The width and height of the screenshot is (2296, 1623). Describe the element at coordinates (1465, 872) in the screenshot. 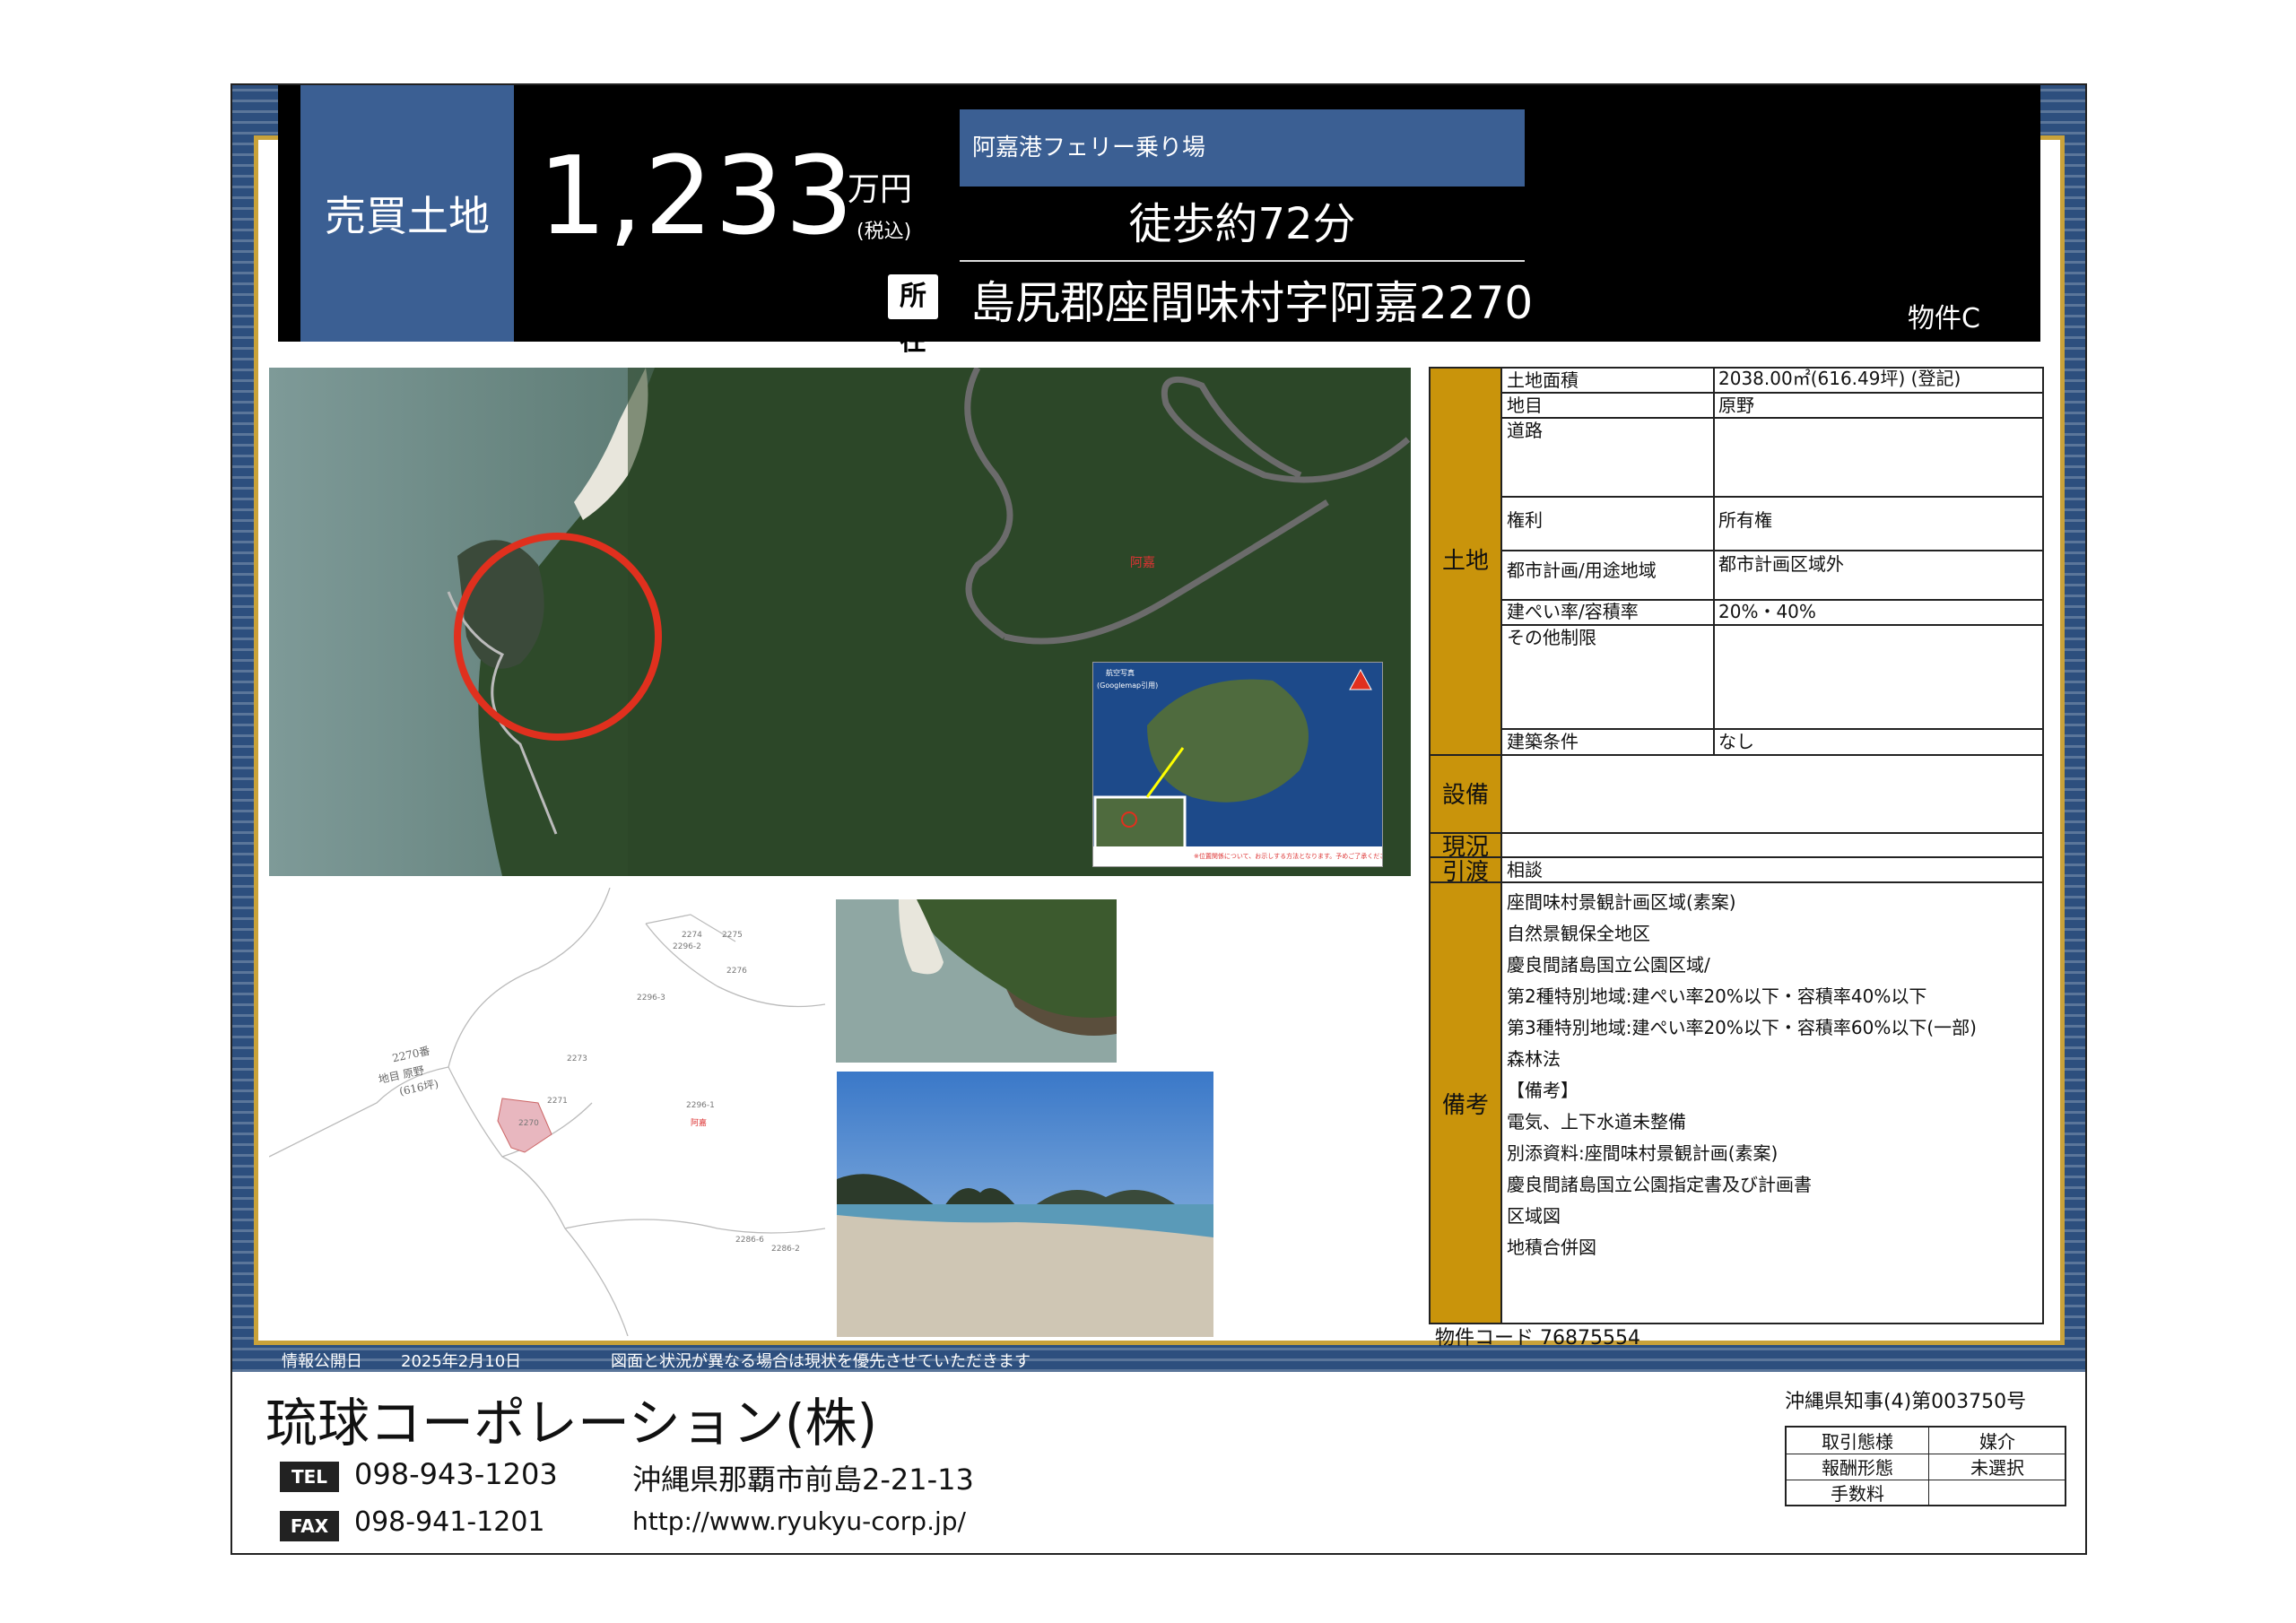

I see `section-delivery: 引渡` at that location.